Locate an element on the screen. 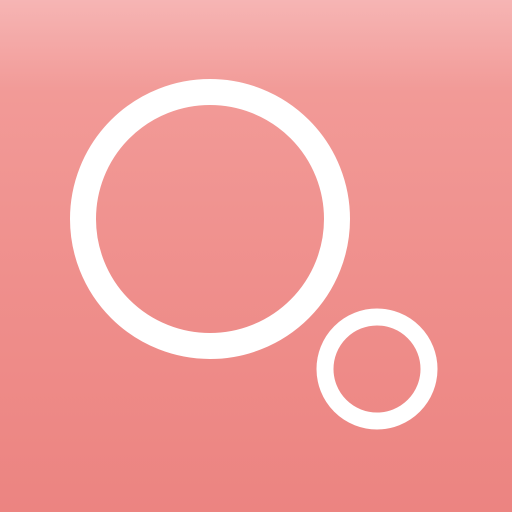 This screenshot has width=512, height=512. small-ring-icon is located at coordinates (377, 369).